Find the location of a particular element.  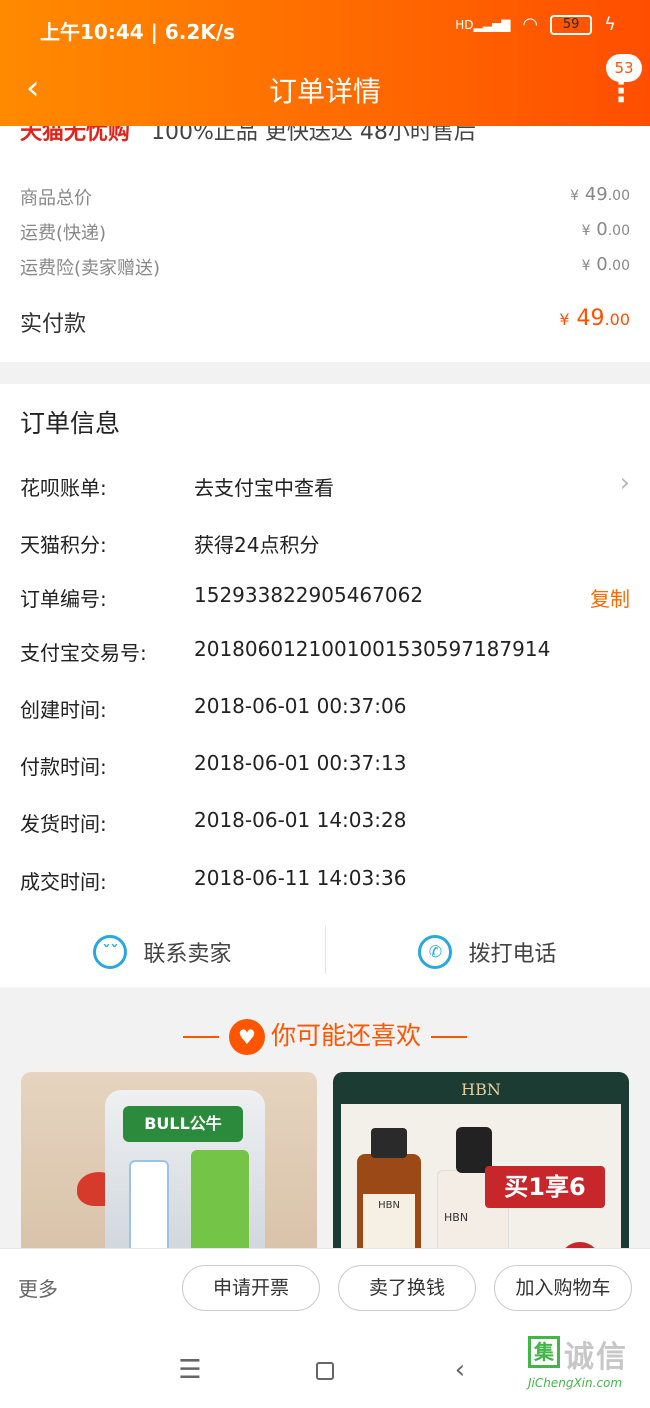

chevron-left-icon: ‹ is located at coordinates (460, 1370).